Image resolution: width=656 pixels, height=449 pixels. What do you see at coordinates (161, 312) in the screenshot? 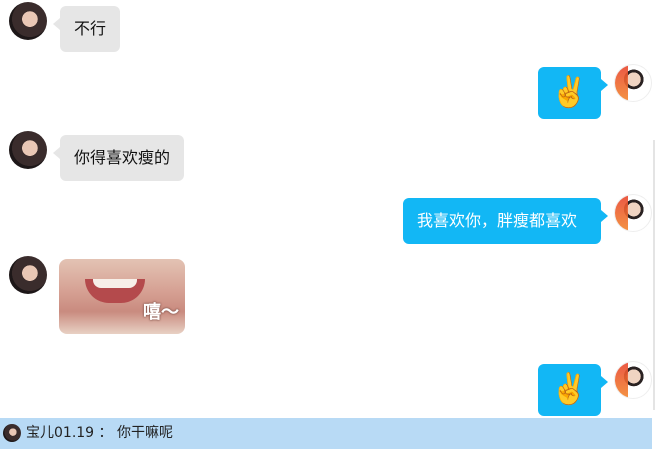
I see `sticker-caption: 嘻～` at bounding box center [161, 312].